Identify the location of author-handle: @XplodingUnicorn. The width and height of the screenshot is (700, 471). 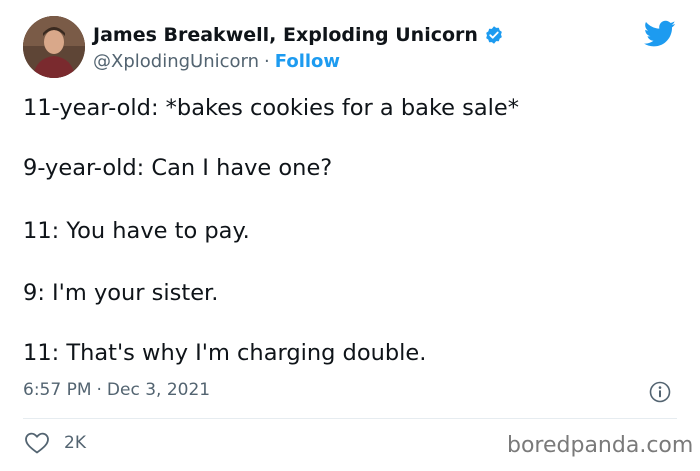
(176, 61).